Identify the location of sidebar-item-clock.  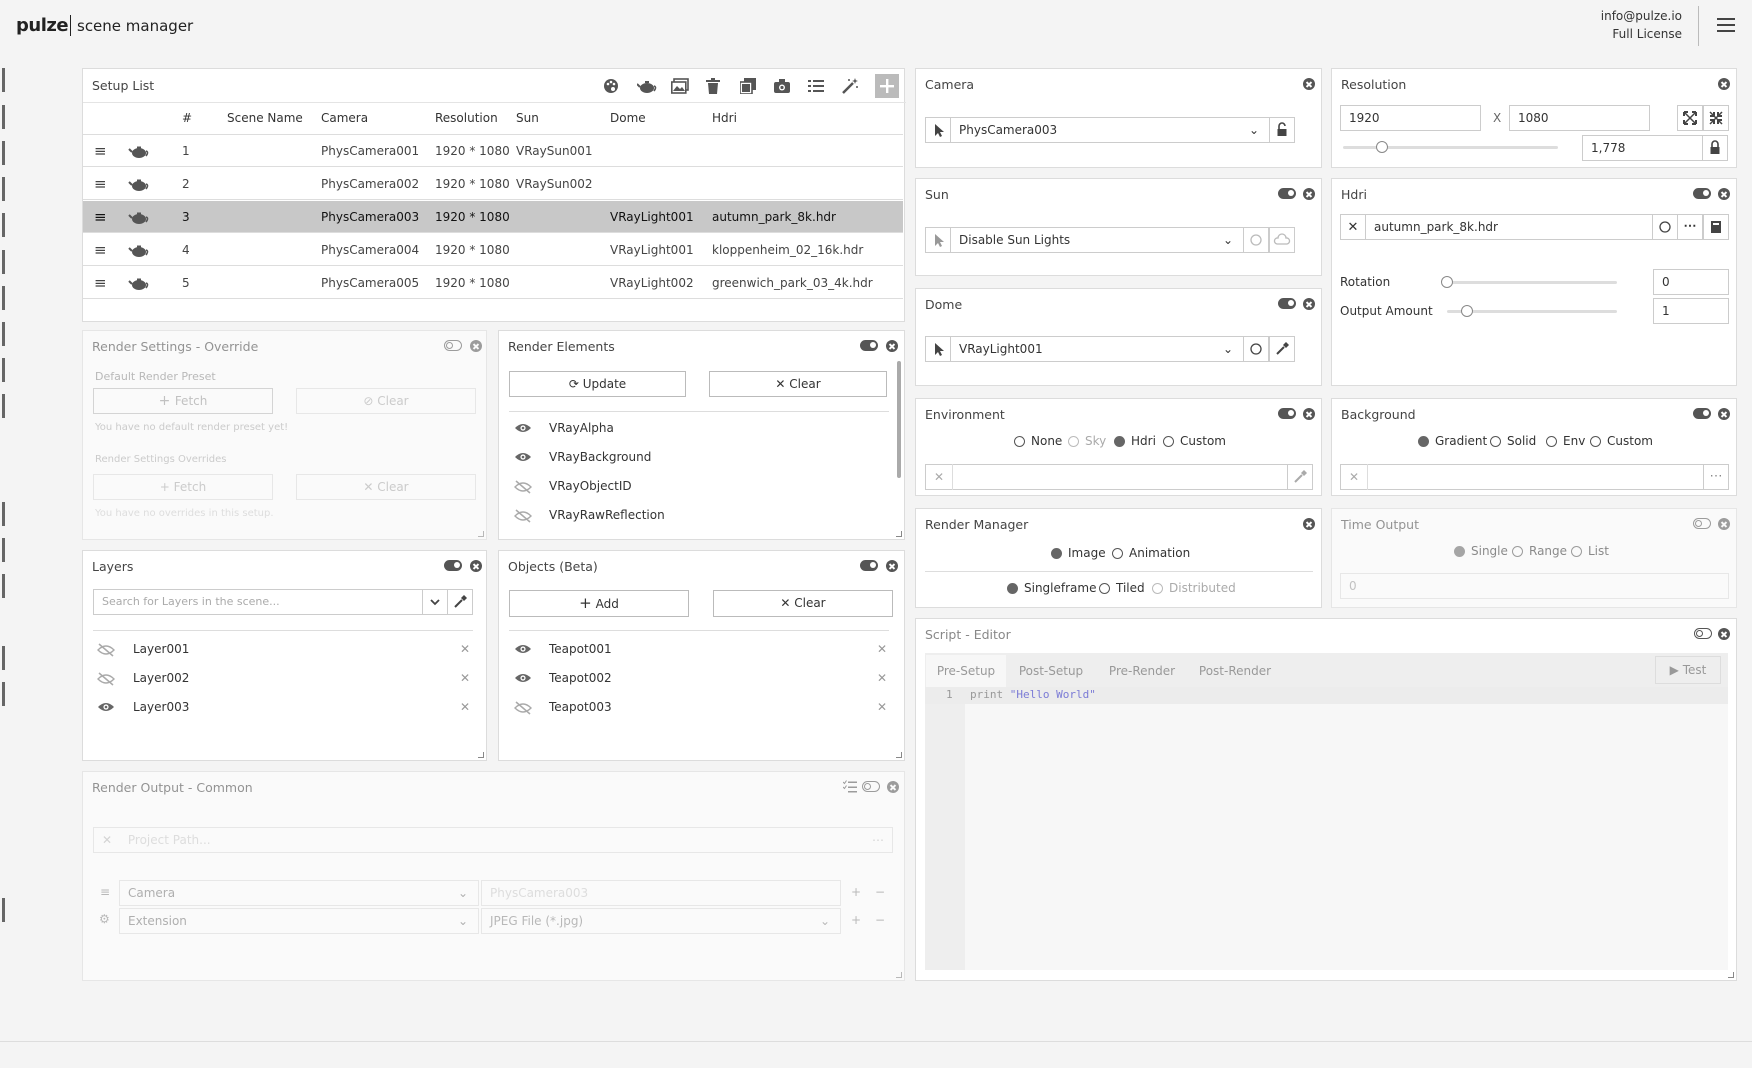
(30, 334).